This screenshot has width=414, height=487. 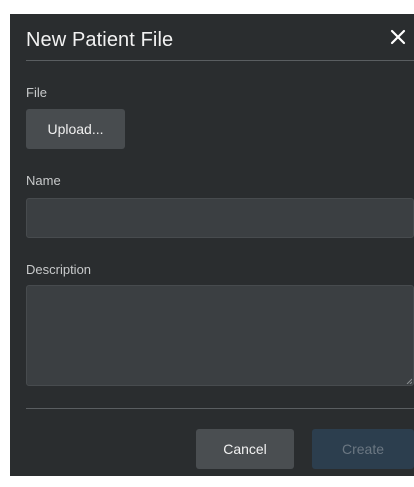 What do you see at coordinates (43, 180) in the screenshot?
I see `name-label: Name` at bounding box center [43, 180].